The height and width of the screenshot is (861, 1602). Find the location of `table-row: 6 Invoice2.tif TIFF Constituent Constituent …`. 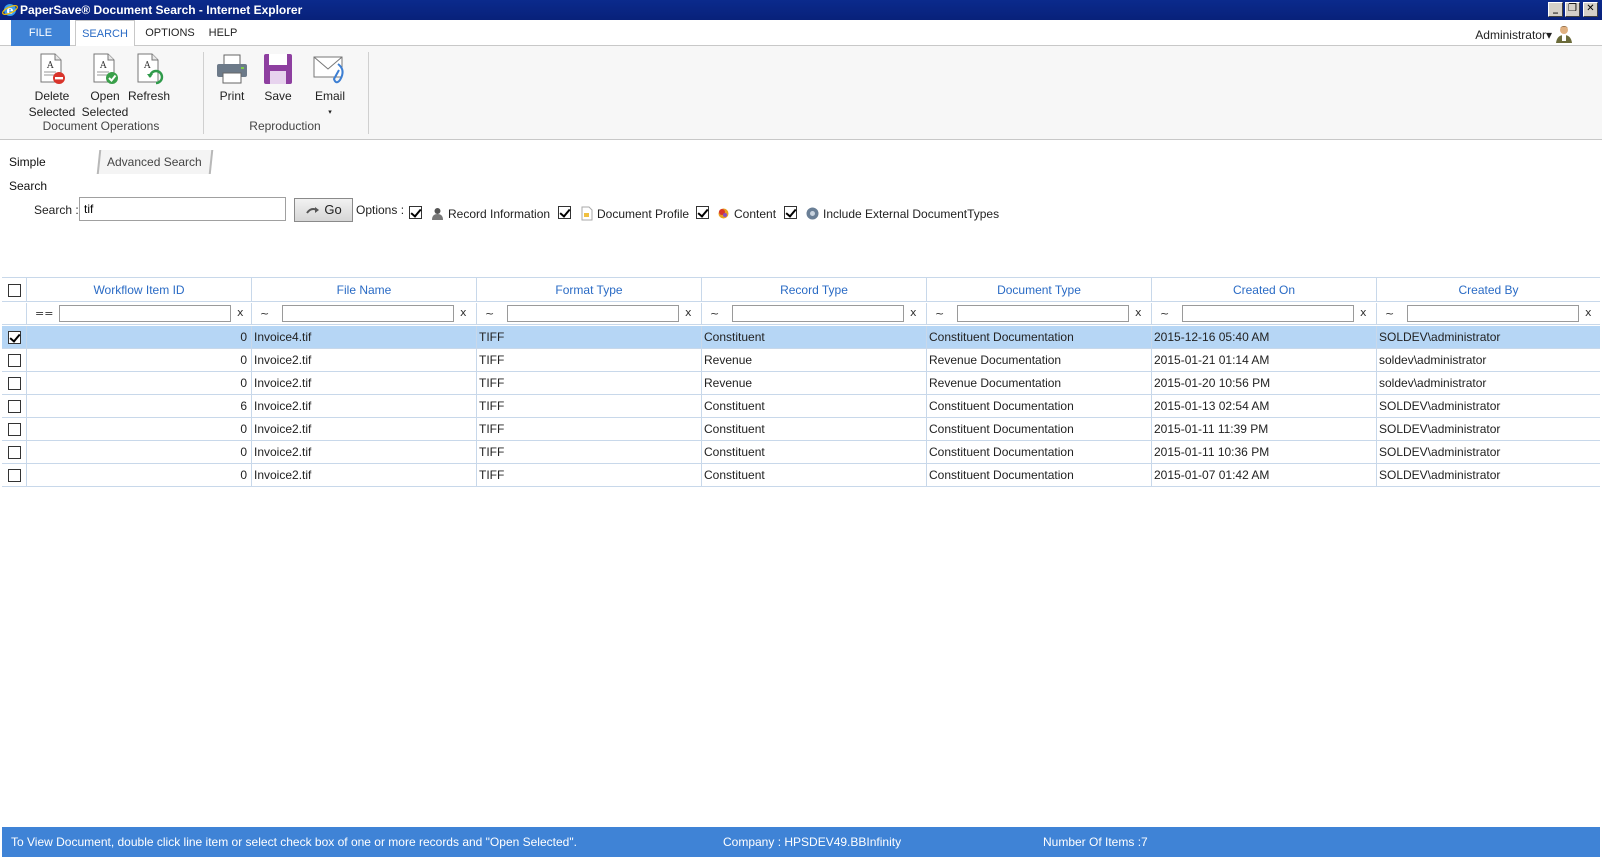

table-row: 6 Invoice2.tif TIFF Constituent Constituent … is located at coordinates (801, 406).